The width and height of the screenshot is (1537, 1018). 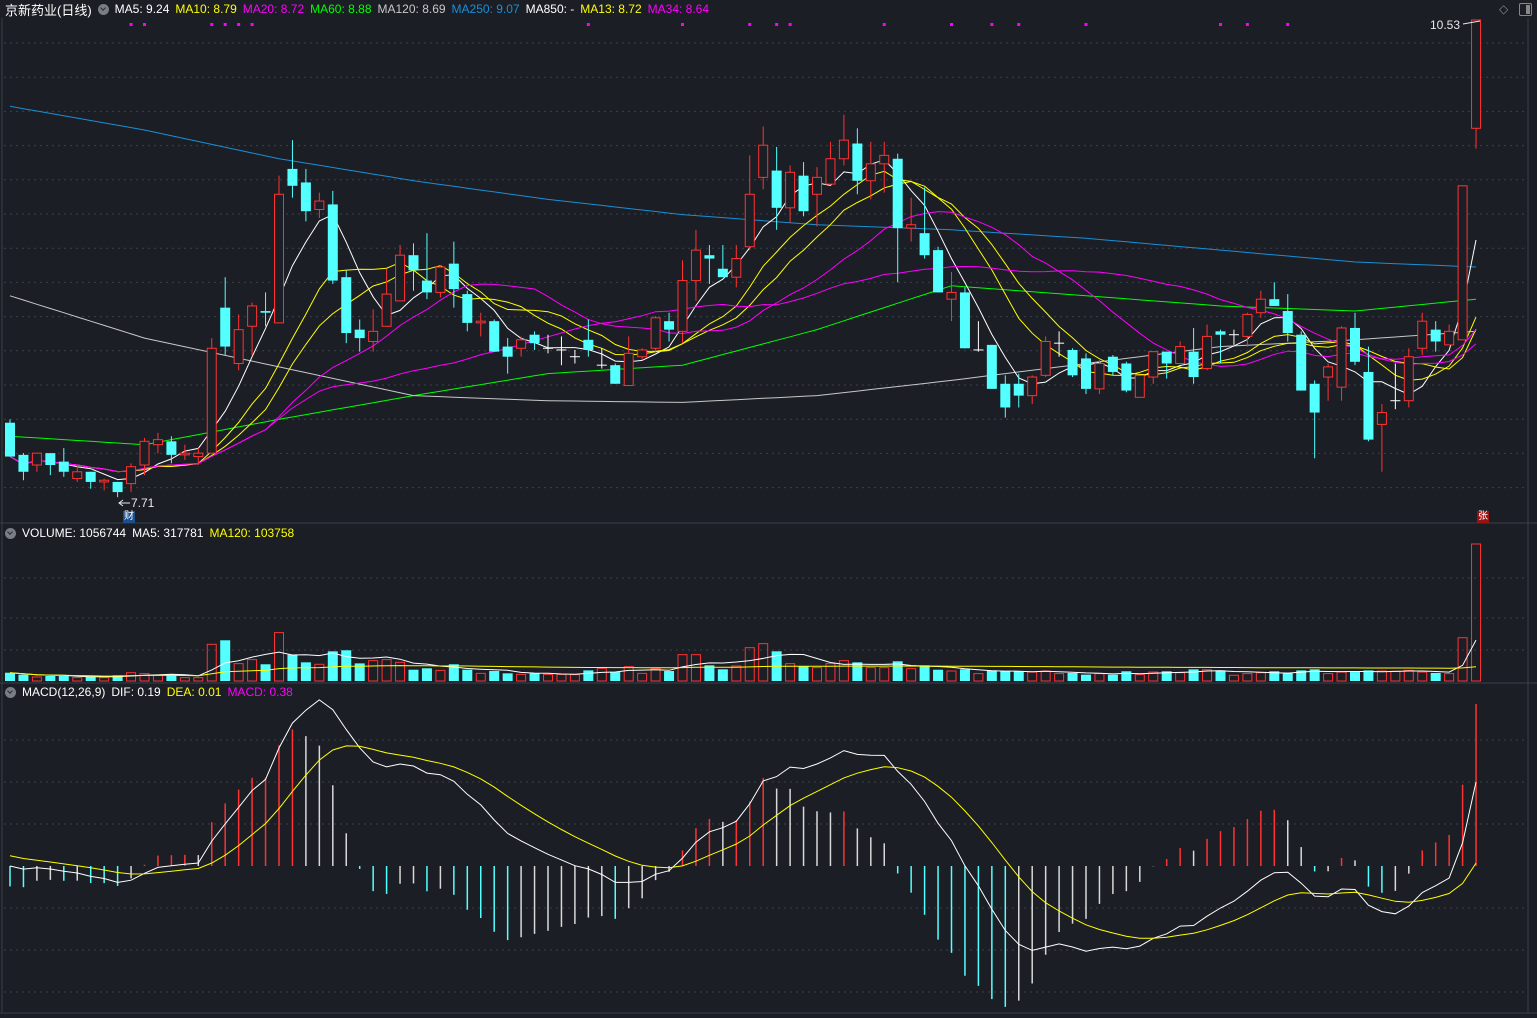 I want to click on legend-macd-params: MACD(12,26,9), so click(x=64, y=692).